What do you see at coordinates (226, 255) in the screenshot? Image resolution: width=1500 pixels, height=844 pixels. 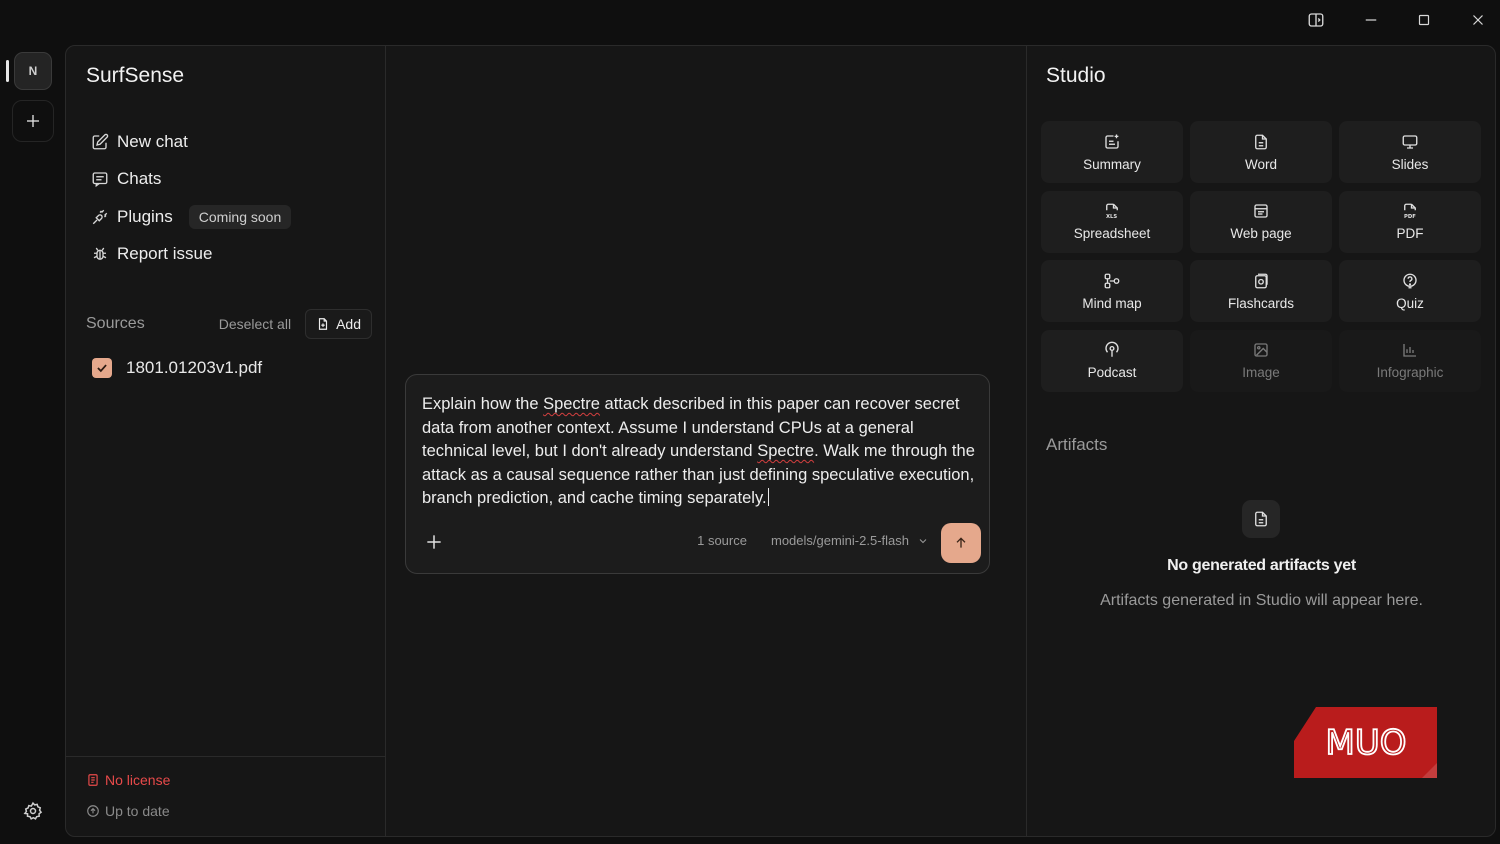 I see `nav-report-issue: Report issue` at bounding box center [226, 255].